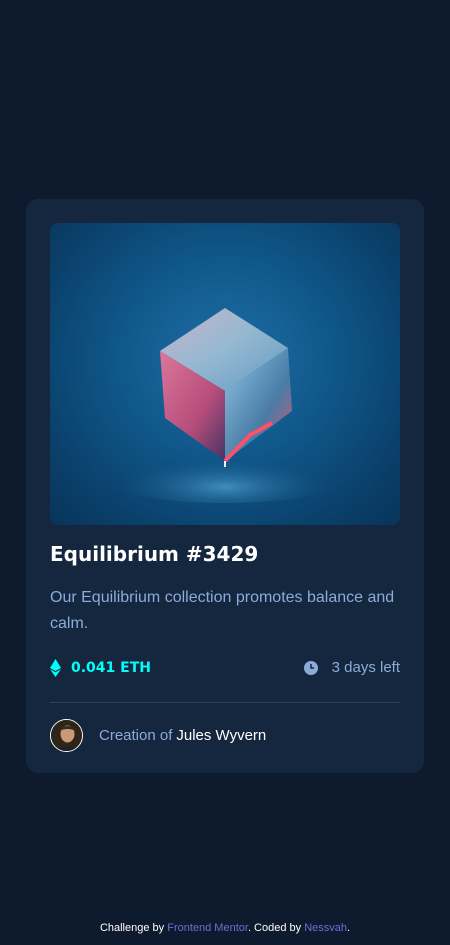 This screenshot has width=450, height=945. I want to click on creation-label: Creation of, so click(136, 735).